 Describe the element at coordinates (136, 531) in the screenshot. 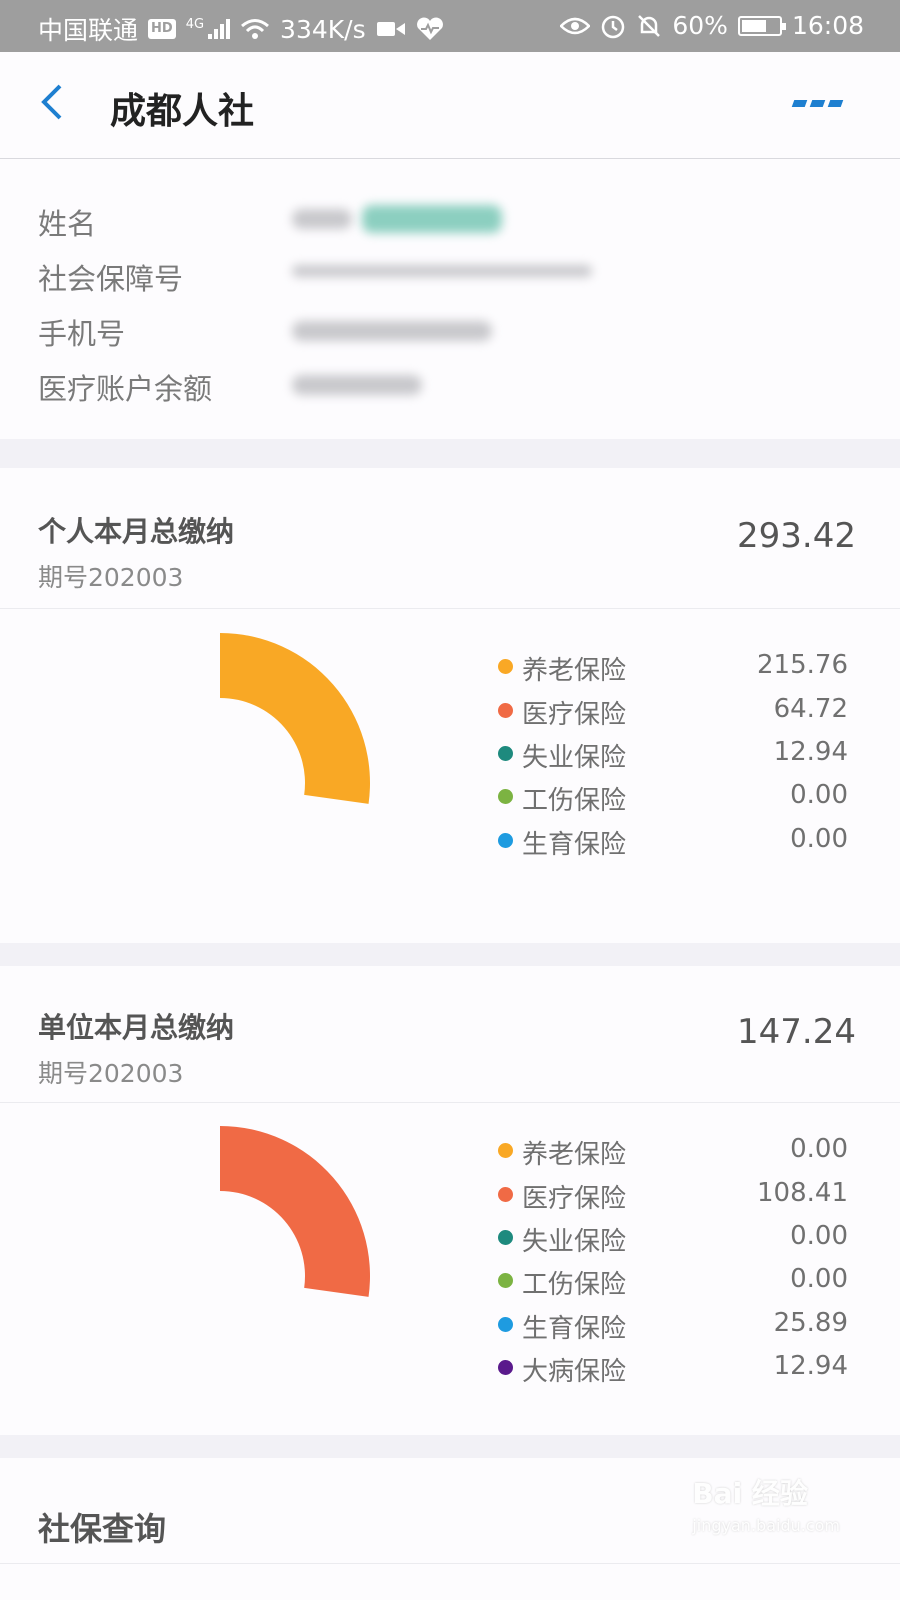

I see `personal-section-title: 个人本月总缴纳` at that location.